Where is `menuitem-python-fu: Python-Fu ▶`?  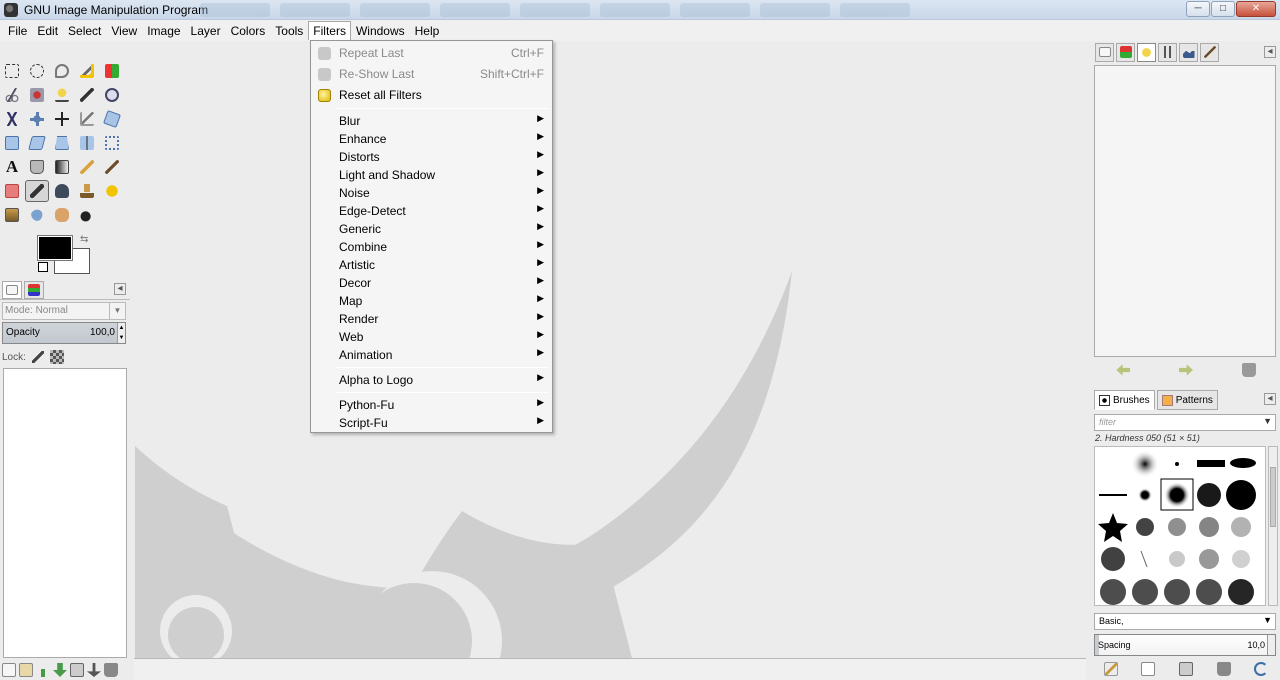 menuitem-python-fu: Python-Fu ▶ is located at coordinates (431, 405).